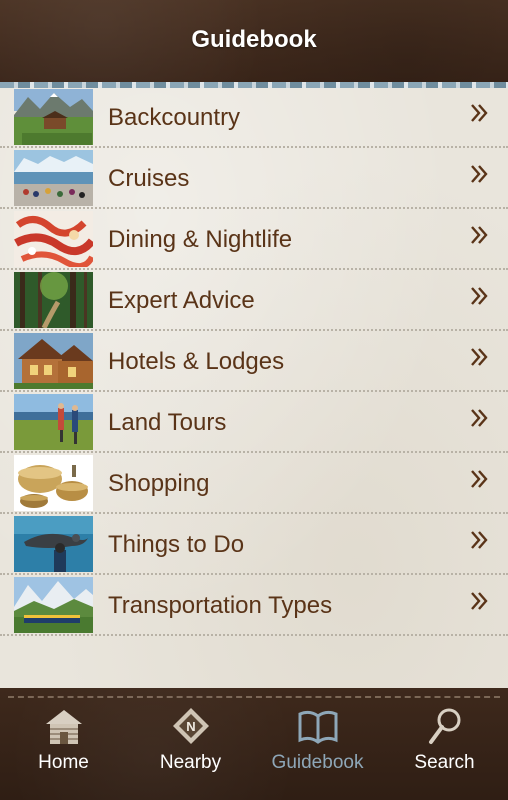 This screenshot has width=508, height=800. I want to click on open-book-icon, so click(317, 727).